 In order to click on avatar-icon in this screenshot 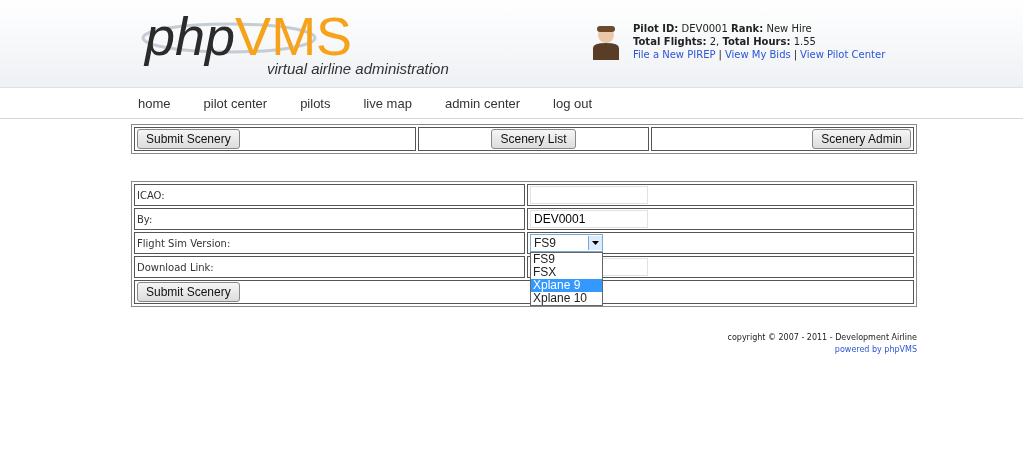, I will do `click(606, 42)`.